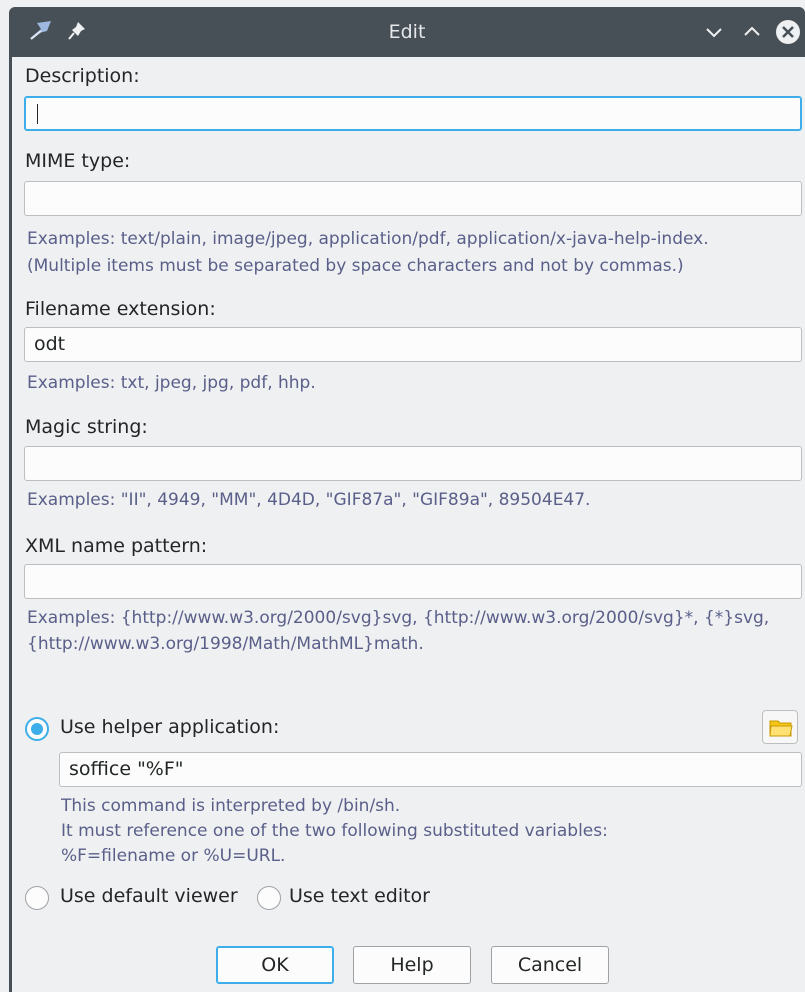 The width and height of the screenshot is (805, 992). I want to click on magic-string-input, so click(413, 463).